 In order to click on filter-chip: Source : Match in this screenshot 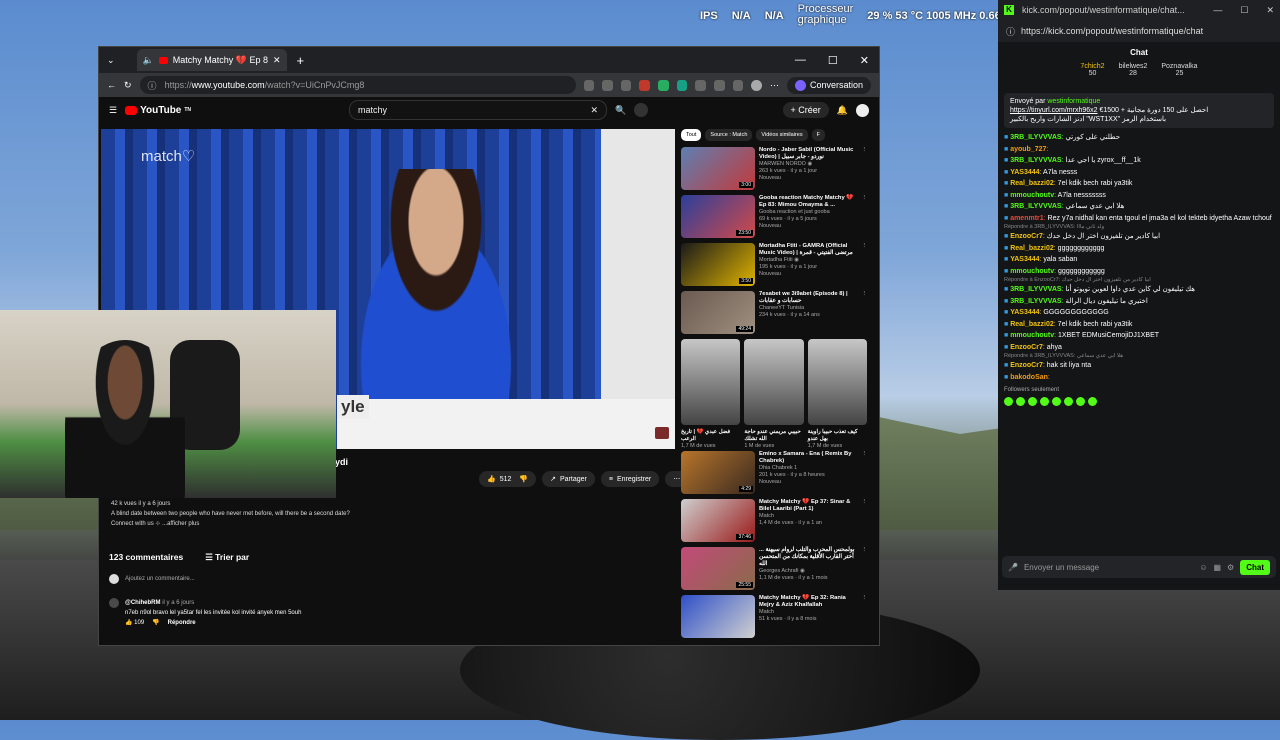, I will do `click(729, 135)`.